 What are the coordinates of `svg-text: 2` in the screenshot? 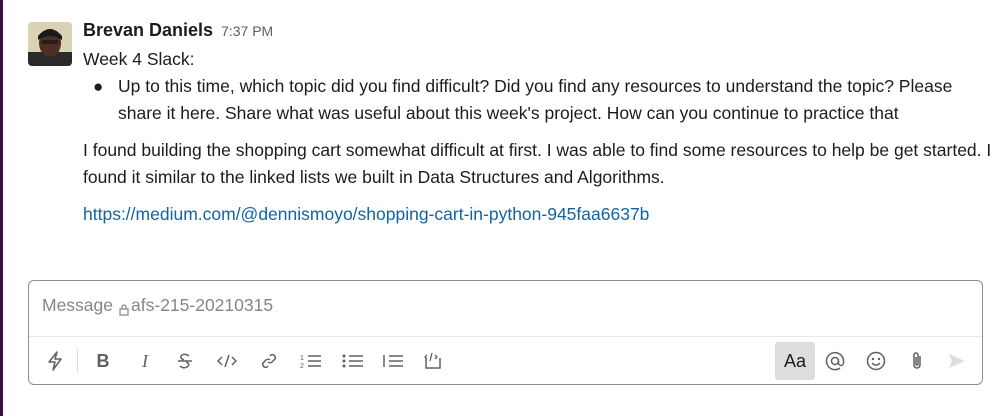 It's located at (302, 366).